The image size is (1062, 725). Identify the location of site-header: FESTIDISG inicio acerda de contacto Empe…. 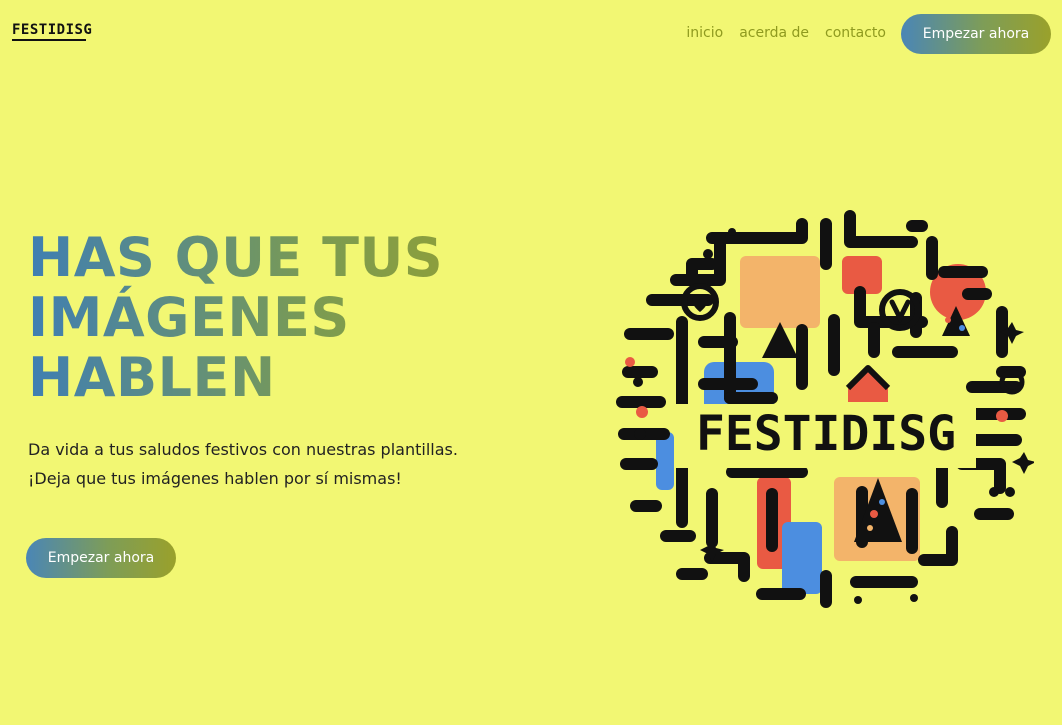
(531, 34).